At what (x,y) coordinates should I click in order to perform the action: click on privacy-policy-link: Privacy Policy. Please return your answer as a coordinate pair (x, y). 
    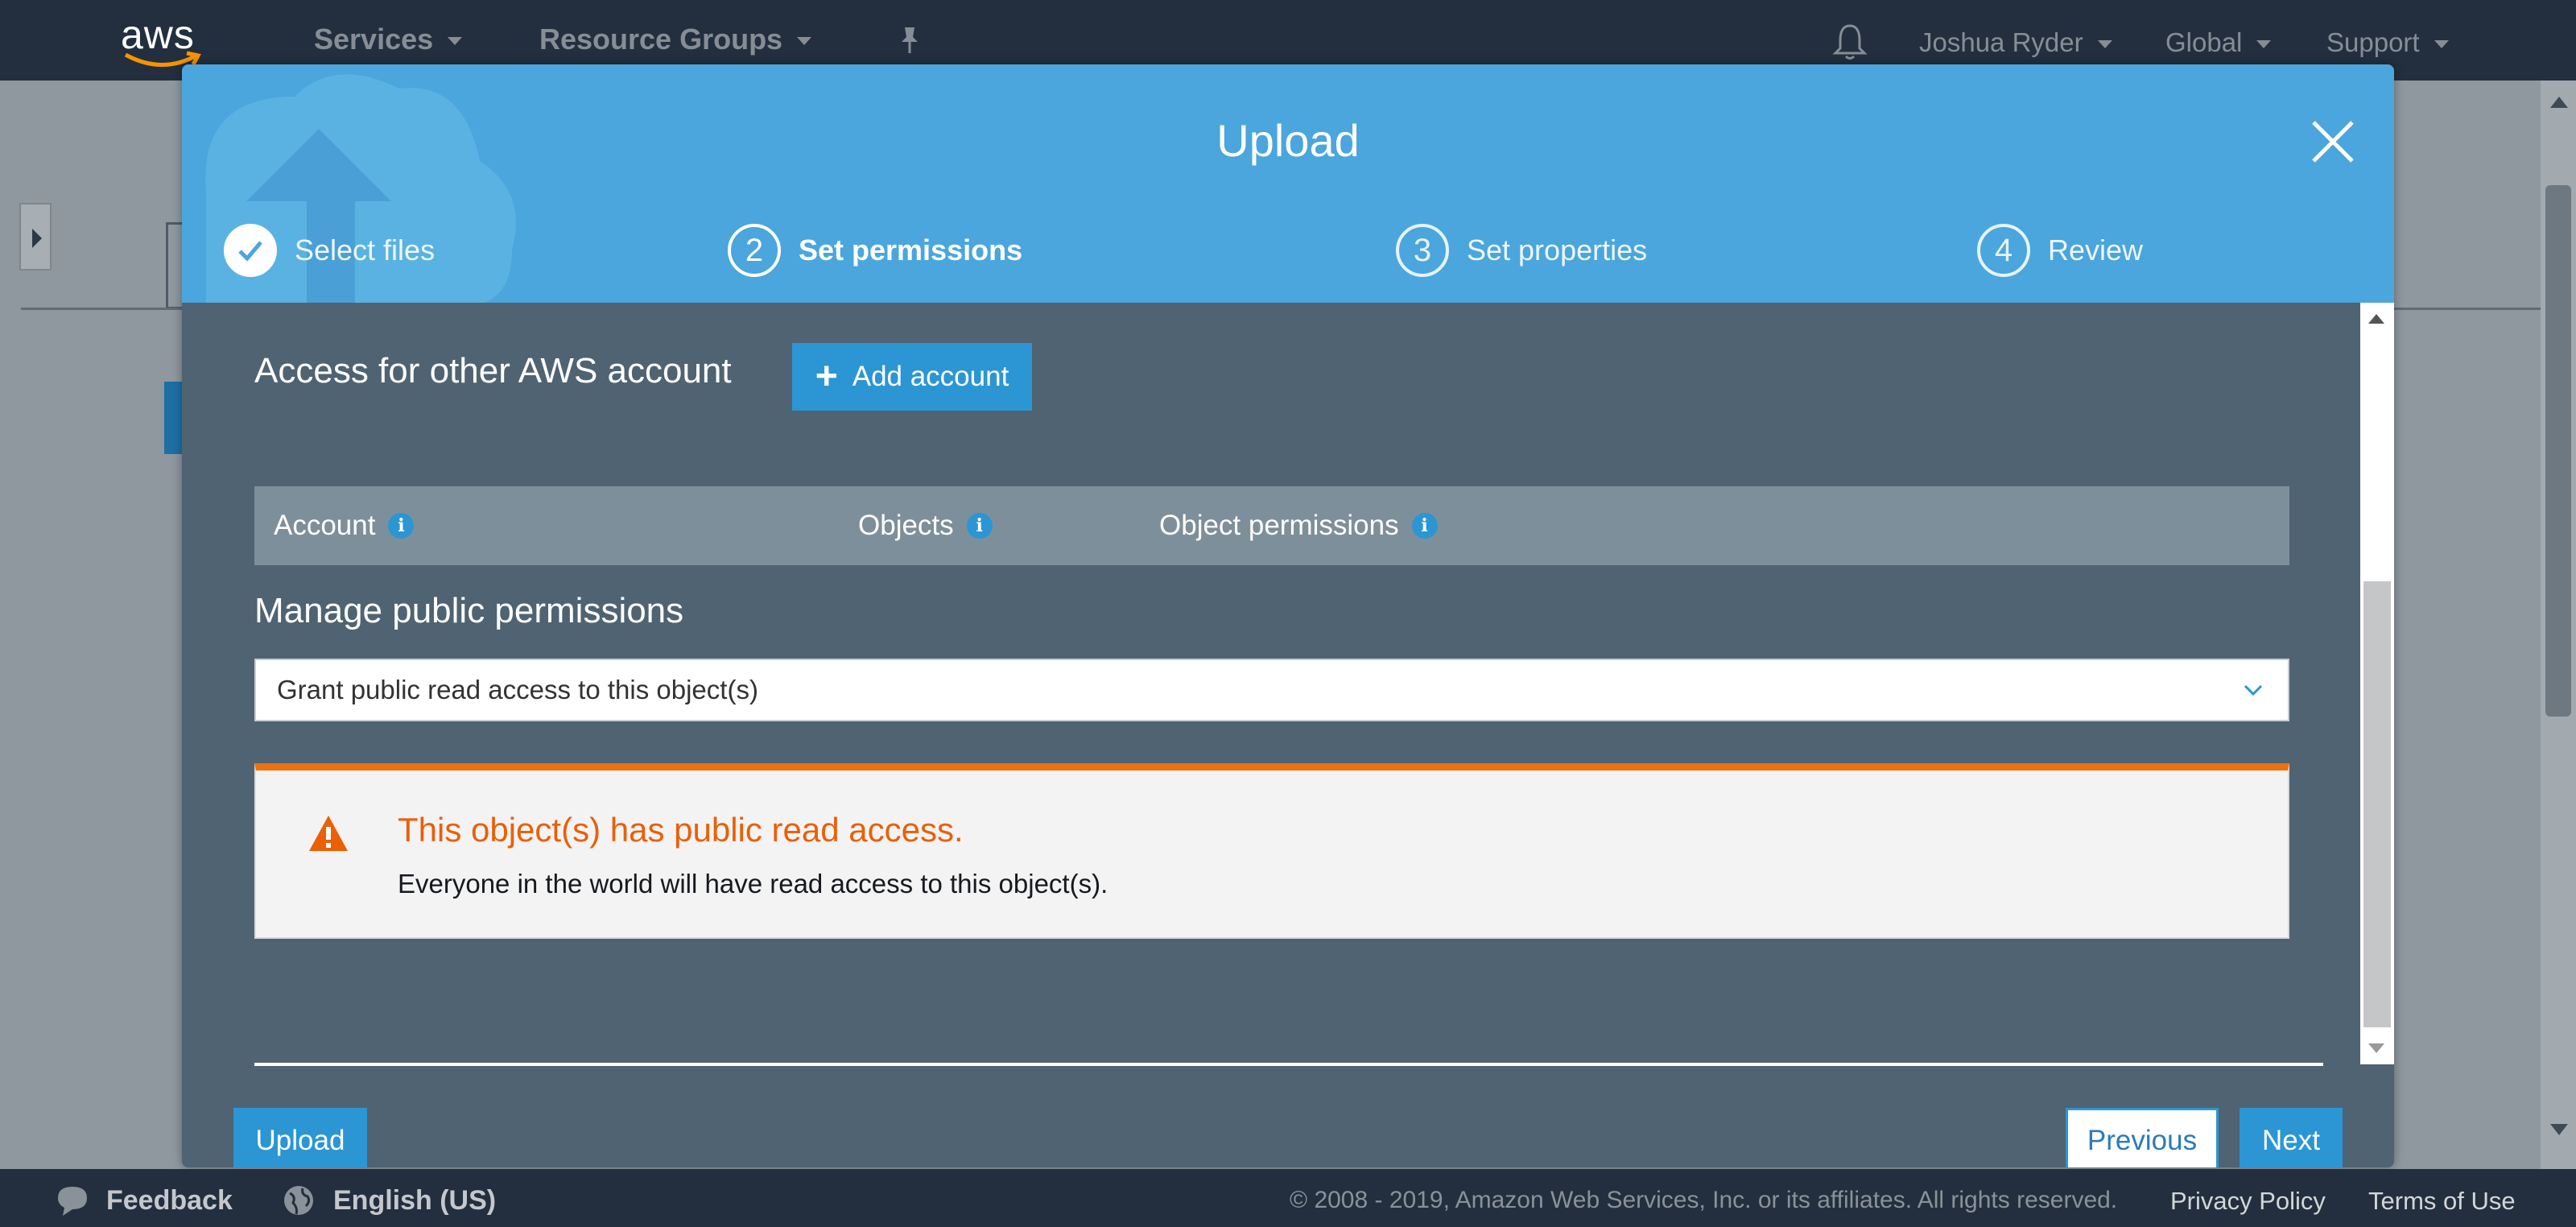
    Looking at the image, I should click on (2248, 1201).